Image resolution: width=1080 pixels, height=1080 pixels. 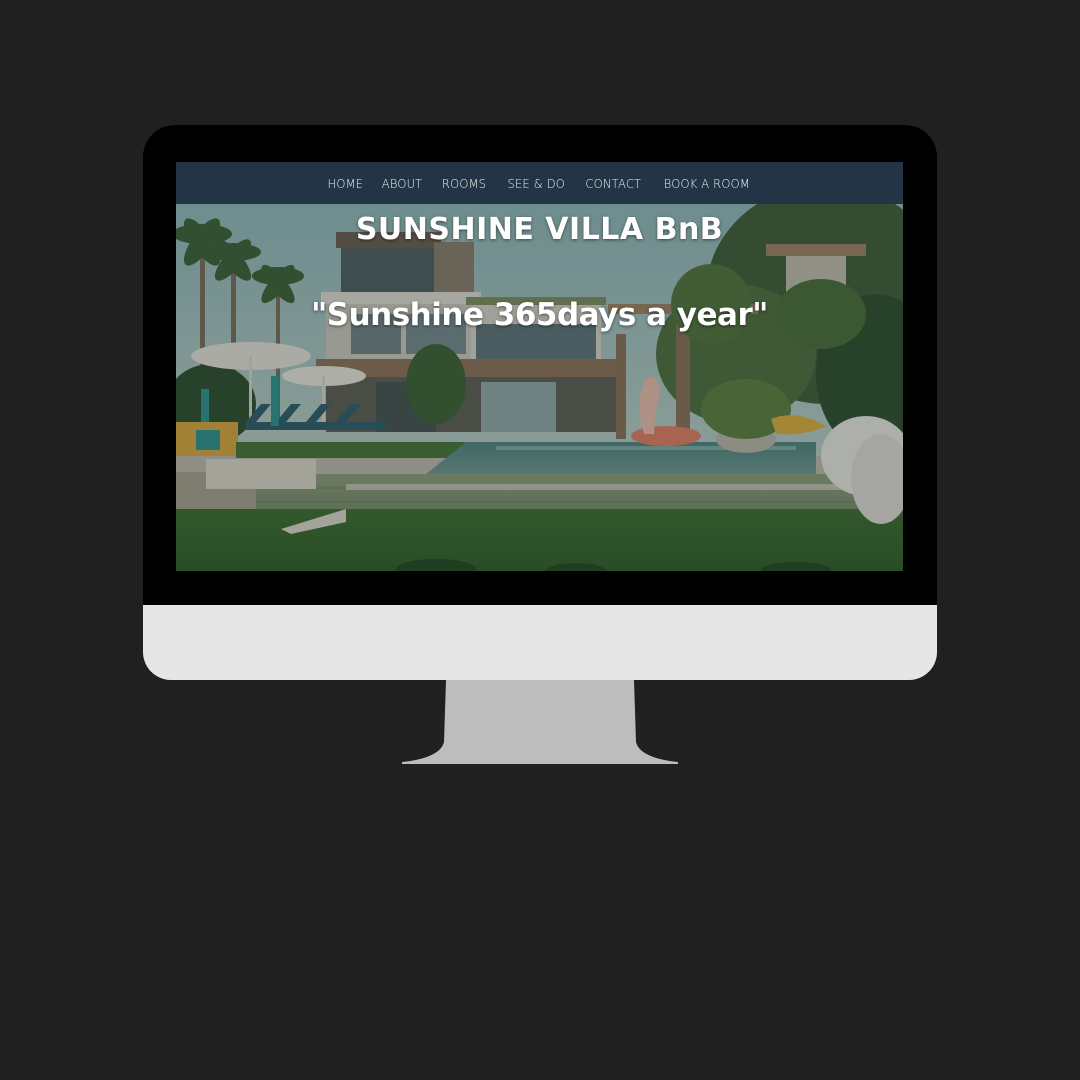 What do you see at coordinates (706, 183) in the screenshot?
I see `nav-book-a-room-link: BOOK A ROOM` at bounding box center [706, 183].